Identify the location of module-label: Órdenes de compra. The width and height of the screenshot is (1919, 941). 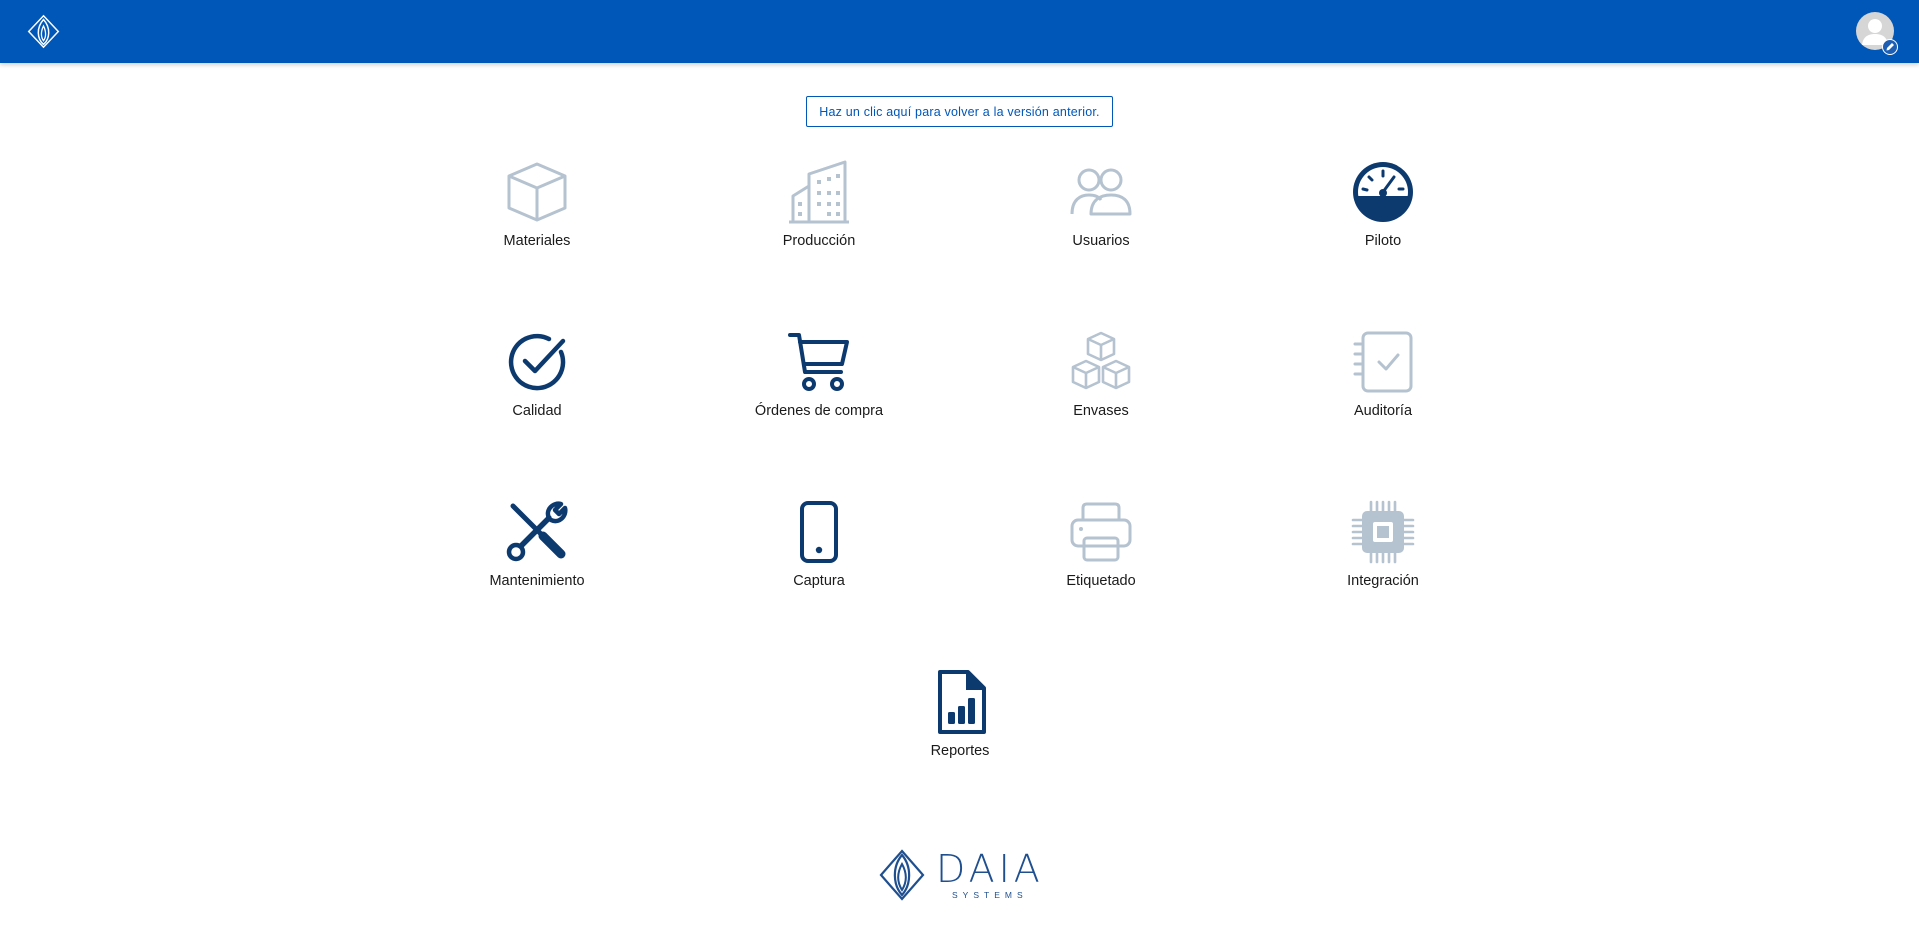
(819, 411).